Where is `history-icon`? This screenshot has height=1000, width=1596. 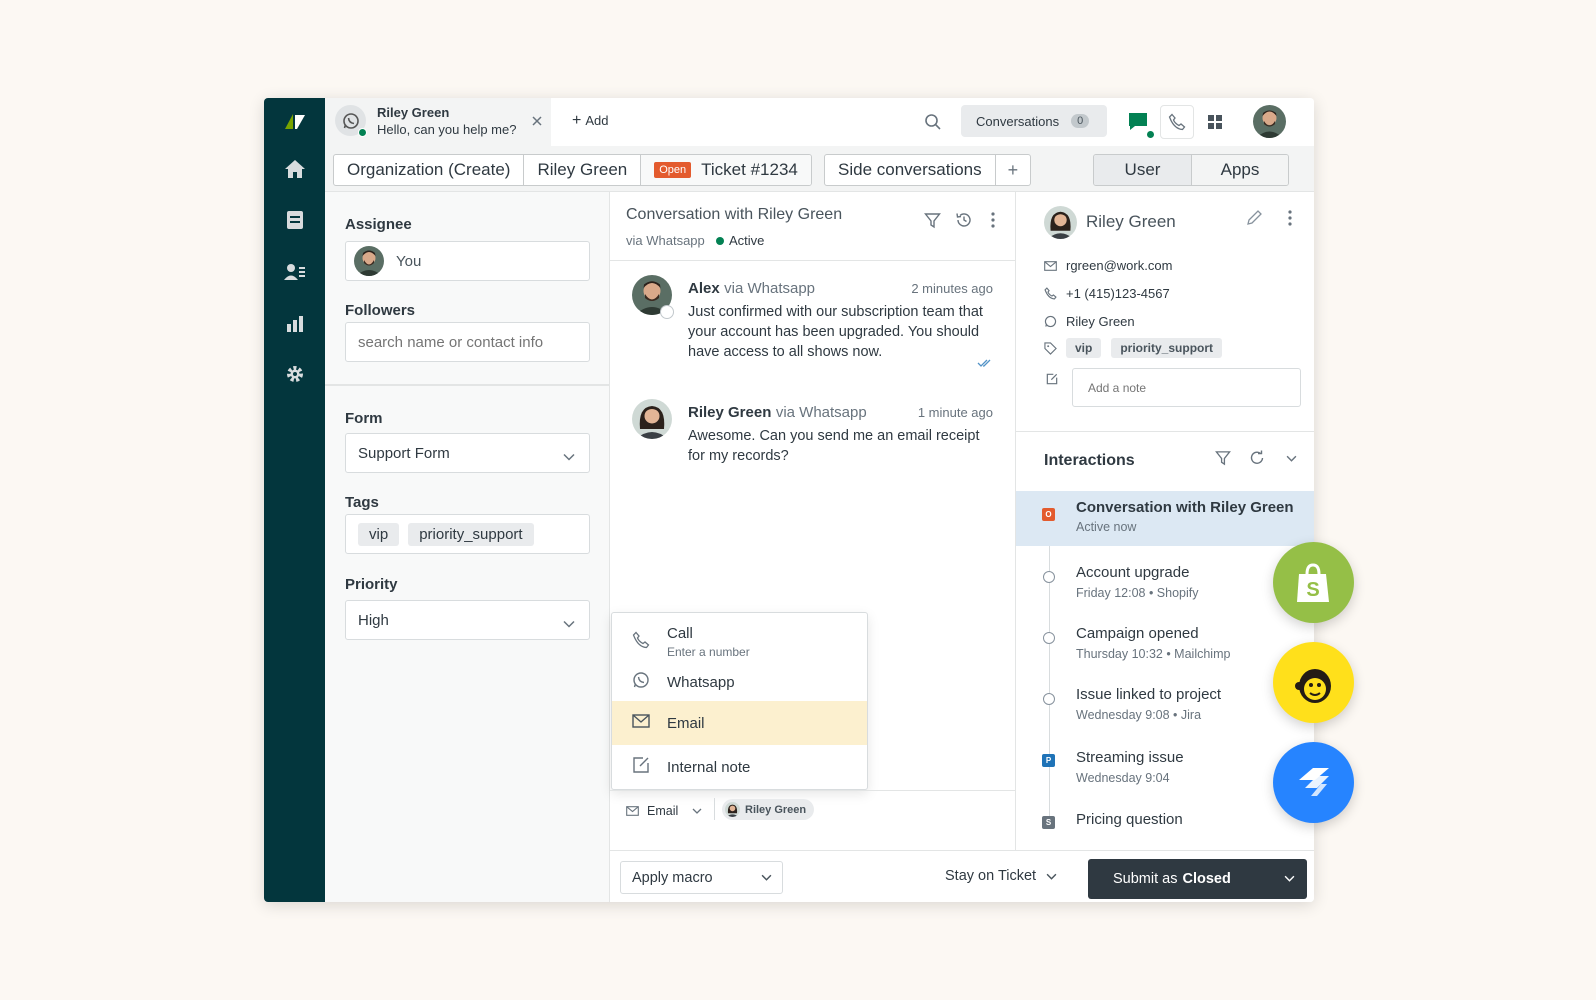
history-icon is located at coordinates (964, 220).